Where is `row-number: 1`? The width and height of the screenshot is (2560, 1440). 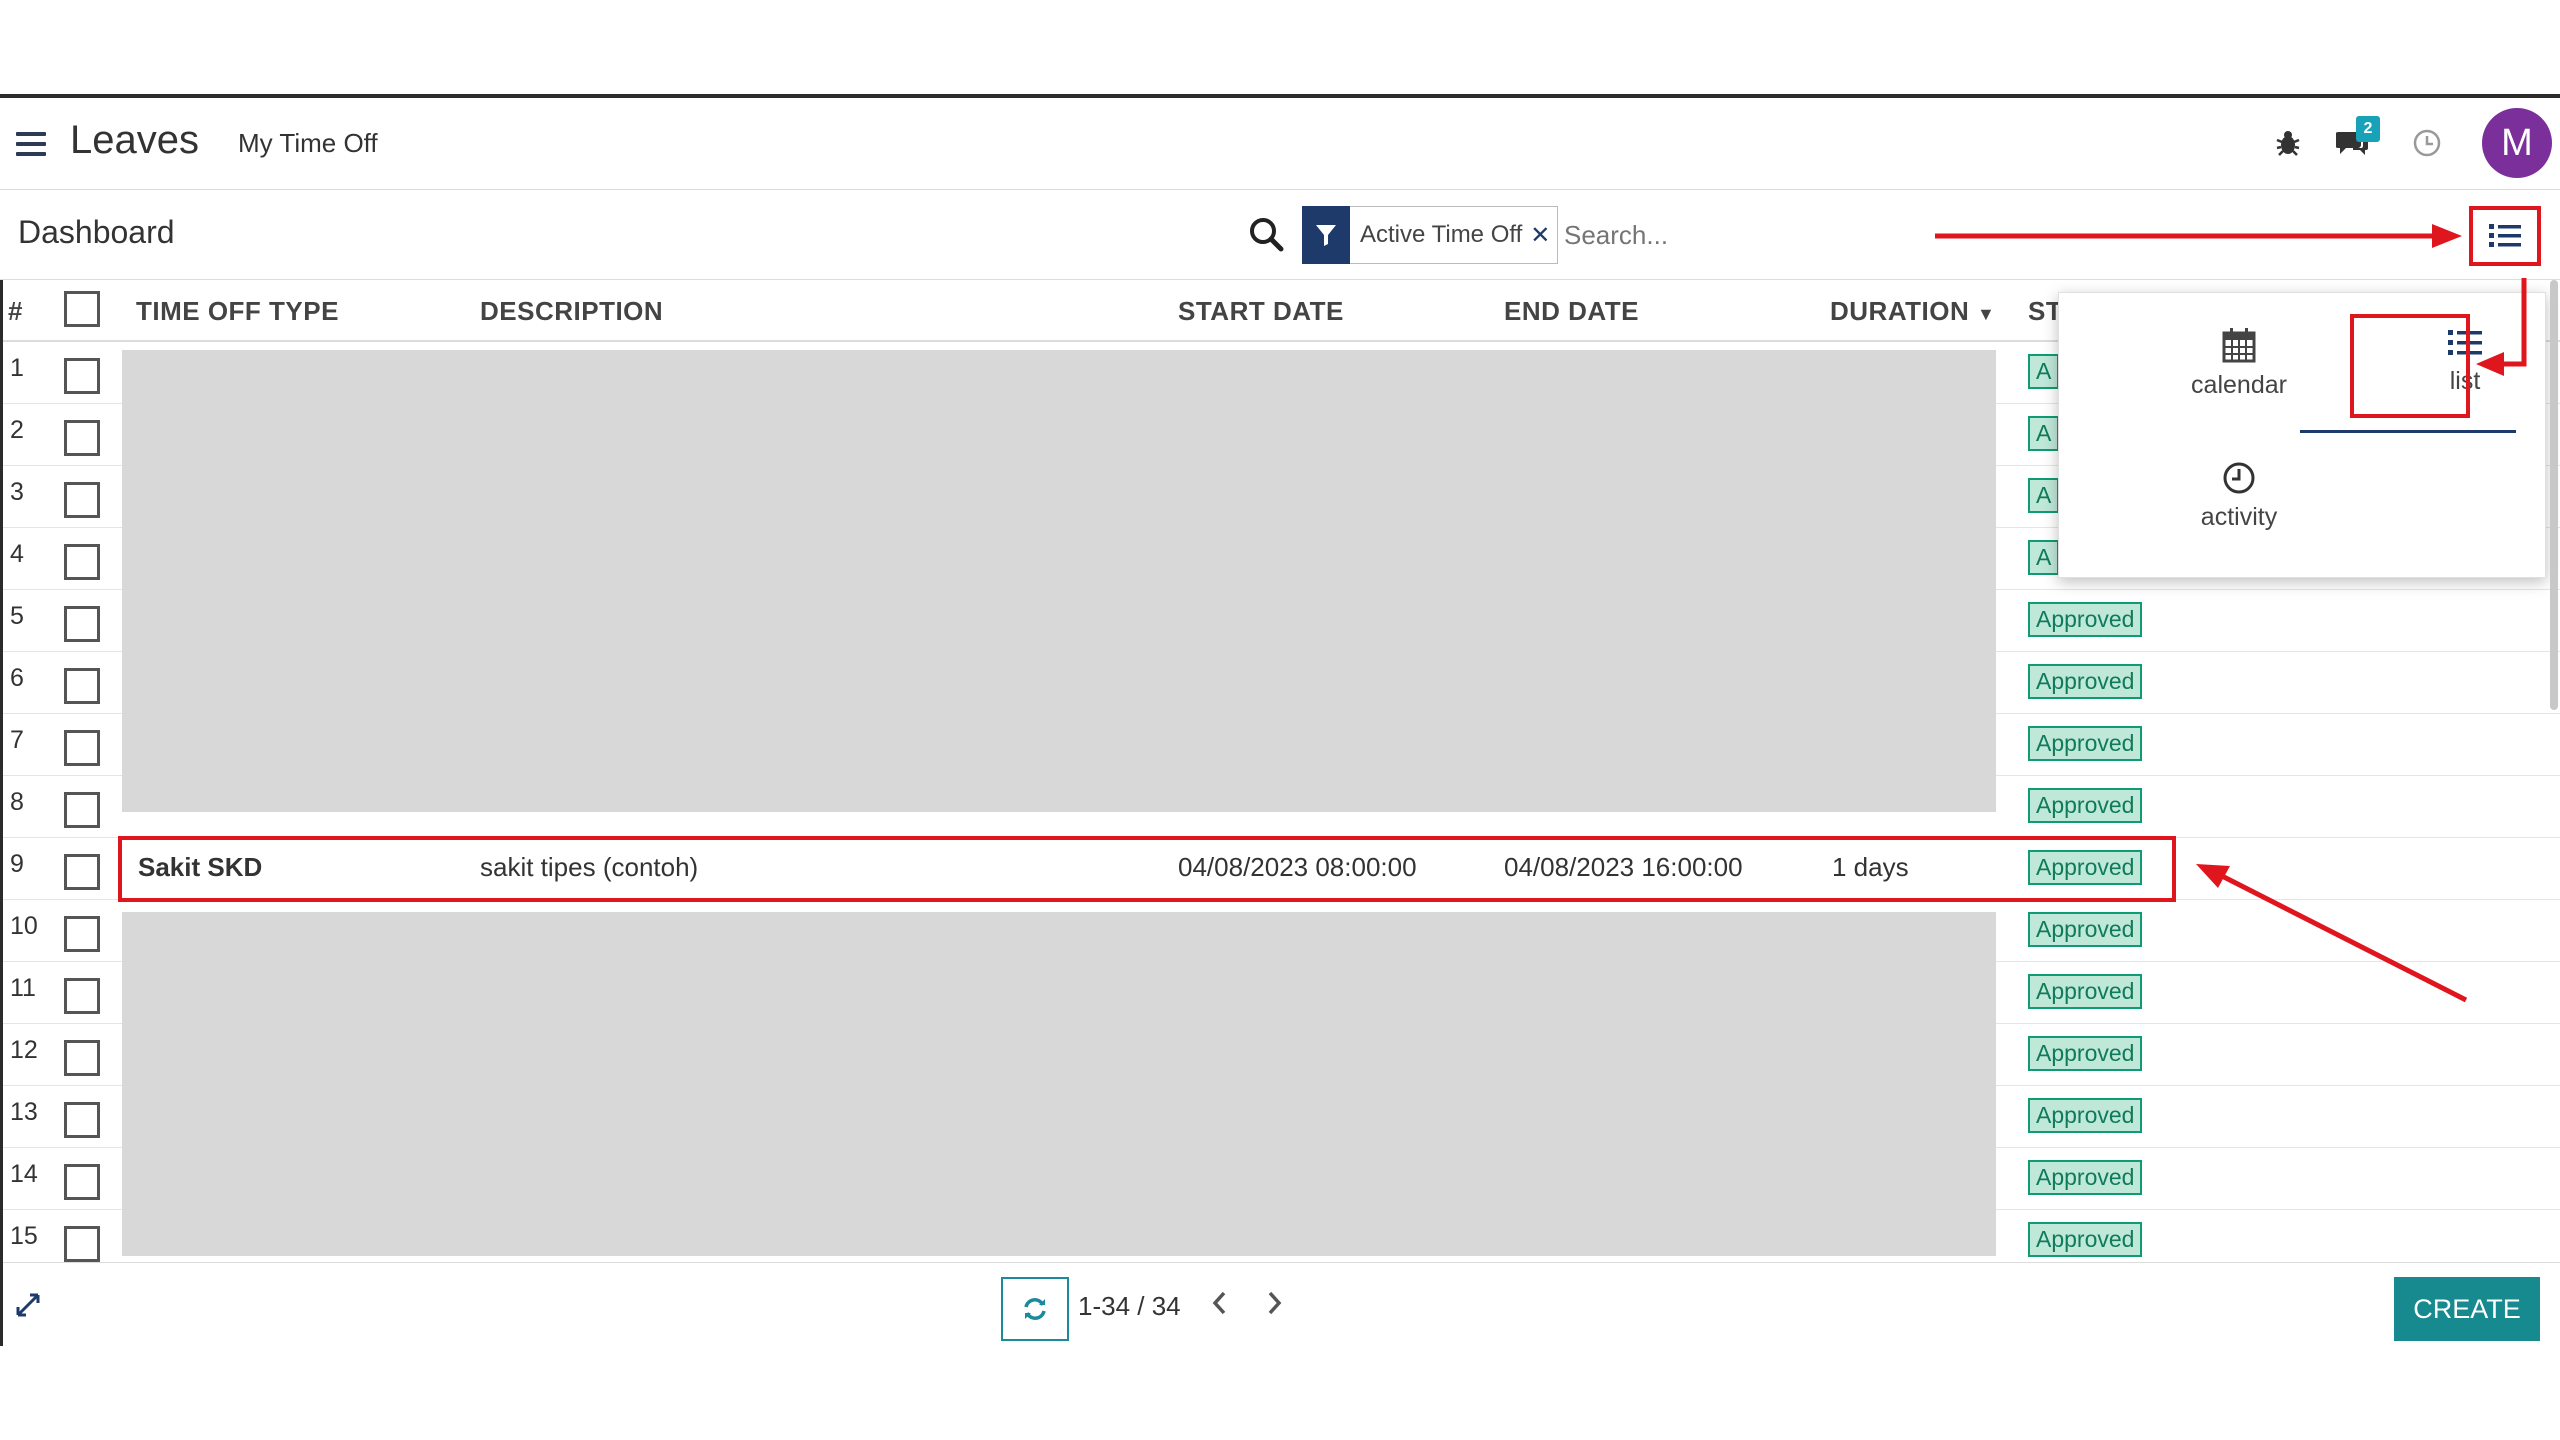 row-number: 1 is located at coordinates (17, 368).